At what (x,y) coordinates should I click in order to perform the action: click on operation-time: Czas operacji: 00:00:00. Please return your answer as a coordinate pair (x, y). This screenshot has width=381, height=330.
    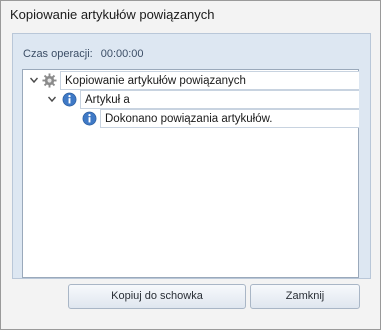
    Looking at the image, I should click on (83, 54).